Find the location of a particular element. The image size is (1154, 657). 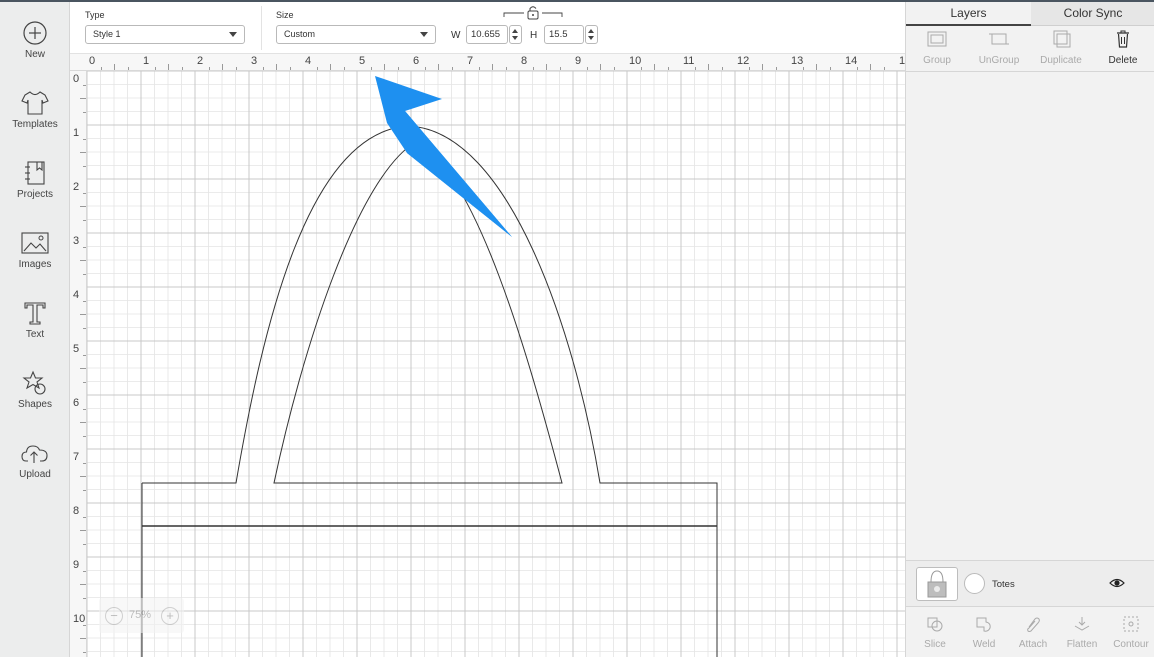

contour-button: Contour is located at coordinates (1130, 635).